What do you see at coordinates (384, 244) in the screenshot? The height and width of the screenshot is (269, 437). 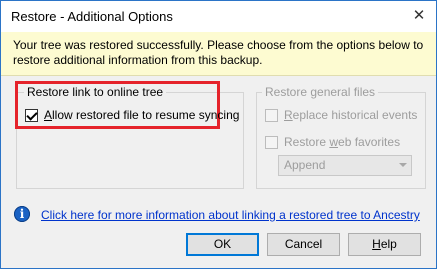 I see `help-button: Help` at bounding box center [384, 244].